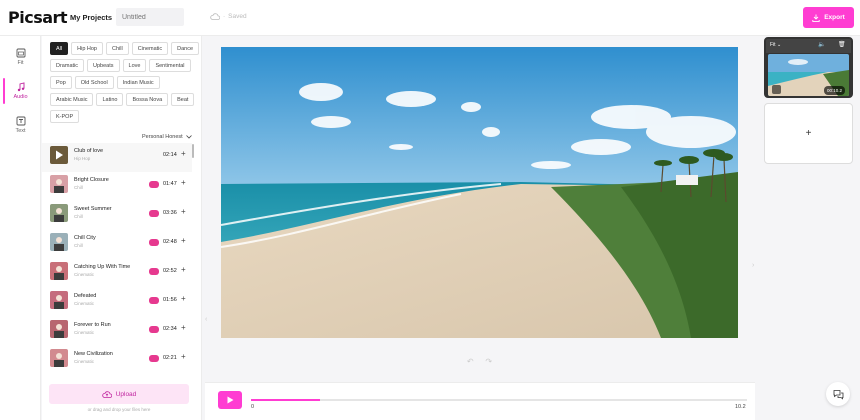 This screenshot has height=420, width=860. Describe the element at coordinates (117, 215) in the screenshot. I see `track-row: Sweet Summer Chill 03:36 +` at that location.